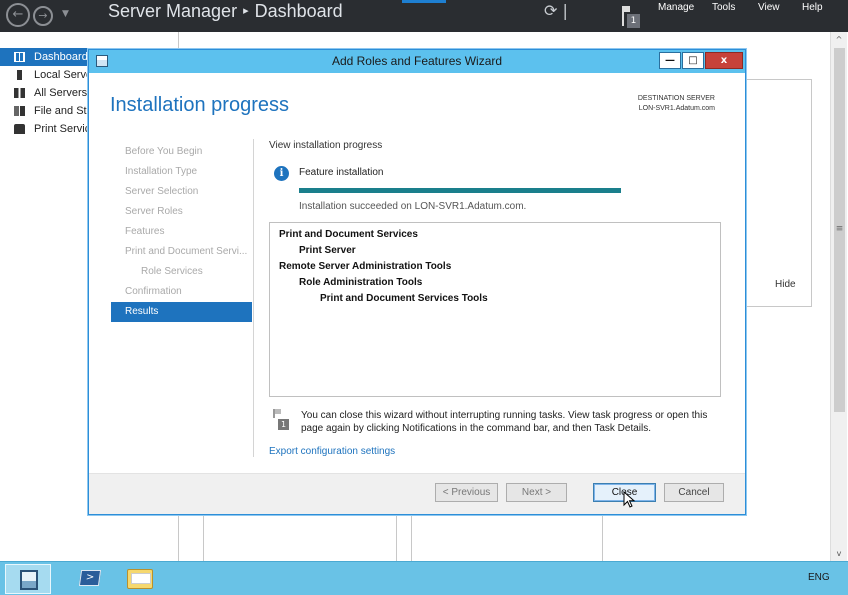 Image resolution: width=848 pixels, height=595 pixels. I want to click on breadcrumb: Server Manager ▸ Dashboard, so click(225, 13).